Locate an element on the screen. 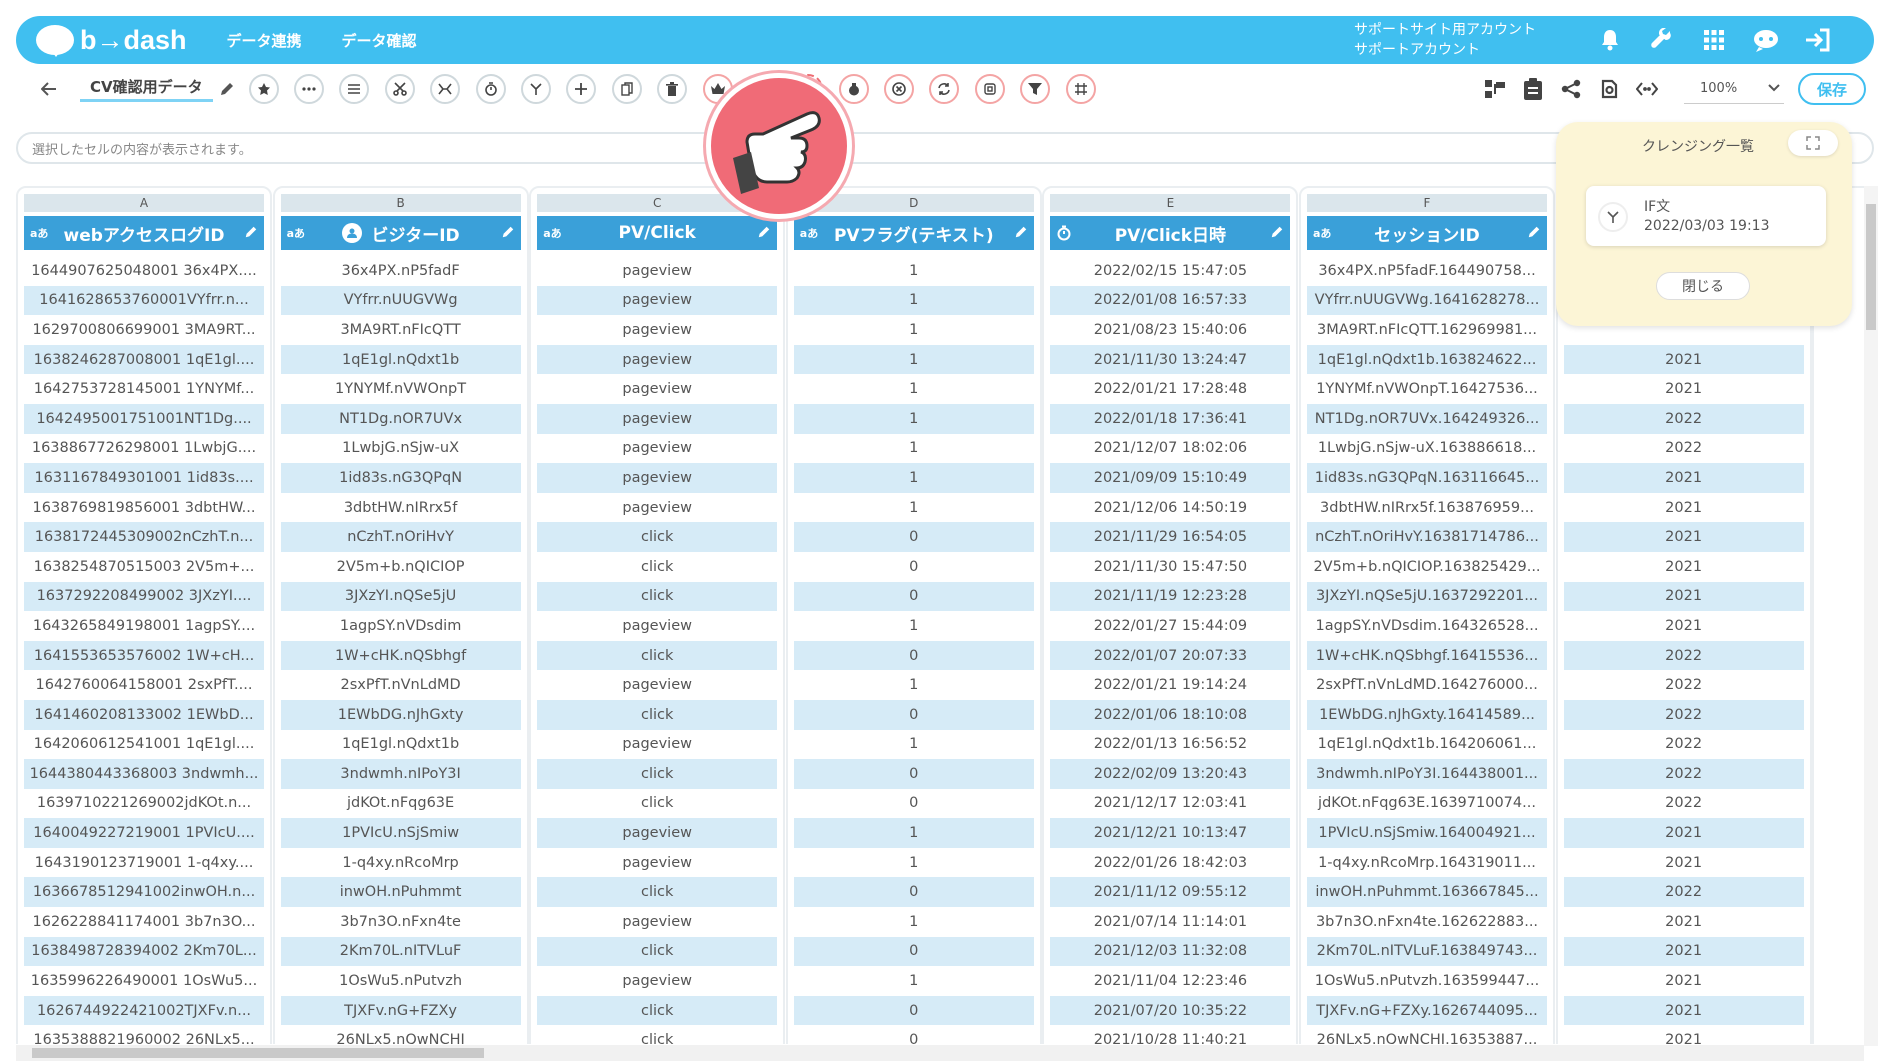  table-cell: 2021/08/23 15:40:06 is located at coordinates (1170, 330).